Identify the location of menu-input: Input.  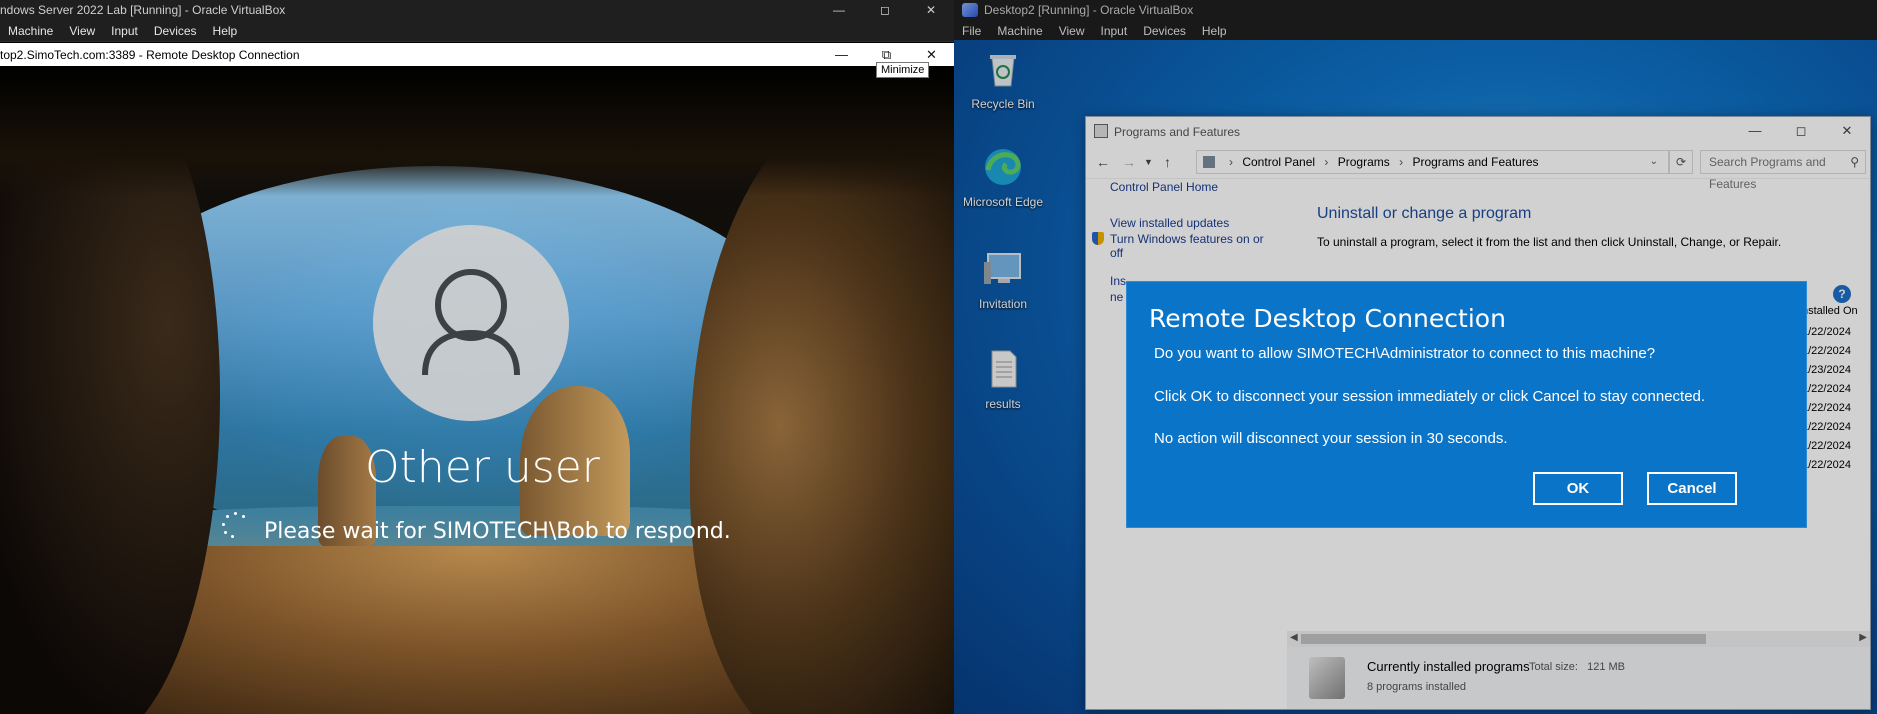
(124, 31).